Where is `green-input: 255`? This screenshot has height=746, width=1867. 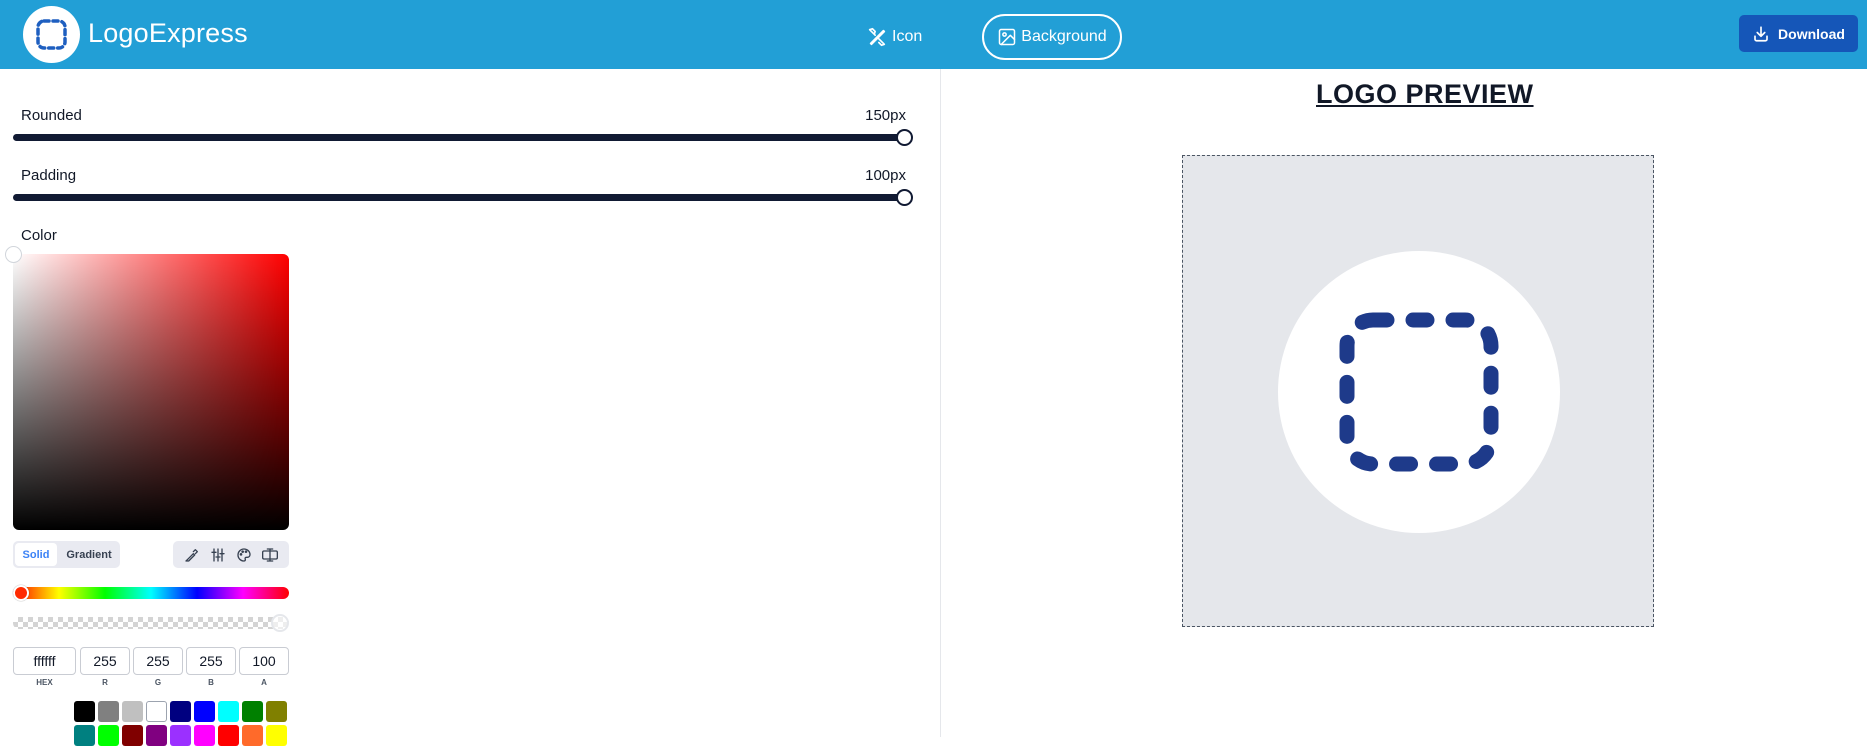
green-input: 255 is located at coordinates (158, 661).